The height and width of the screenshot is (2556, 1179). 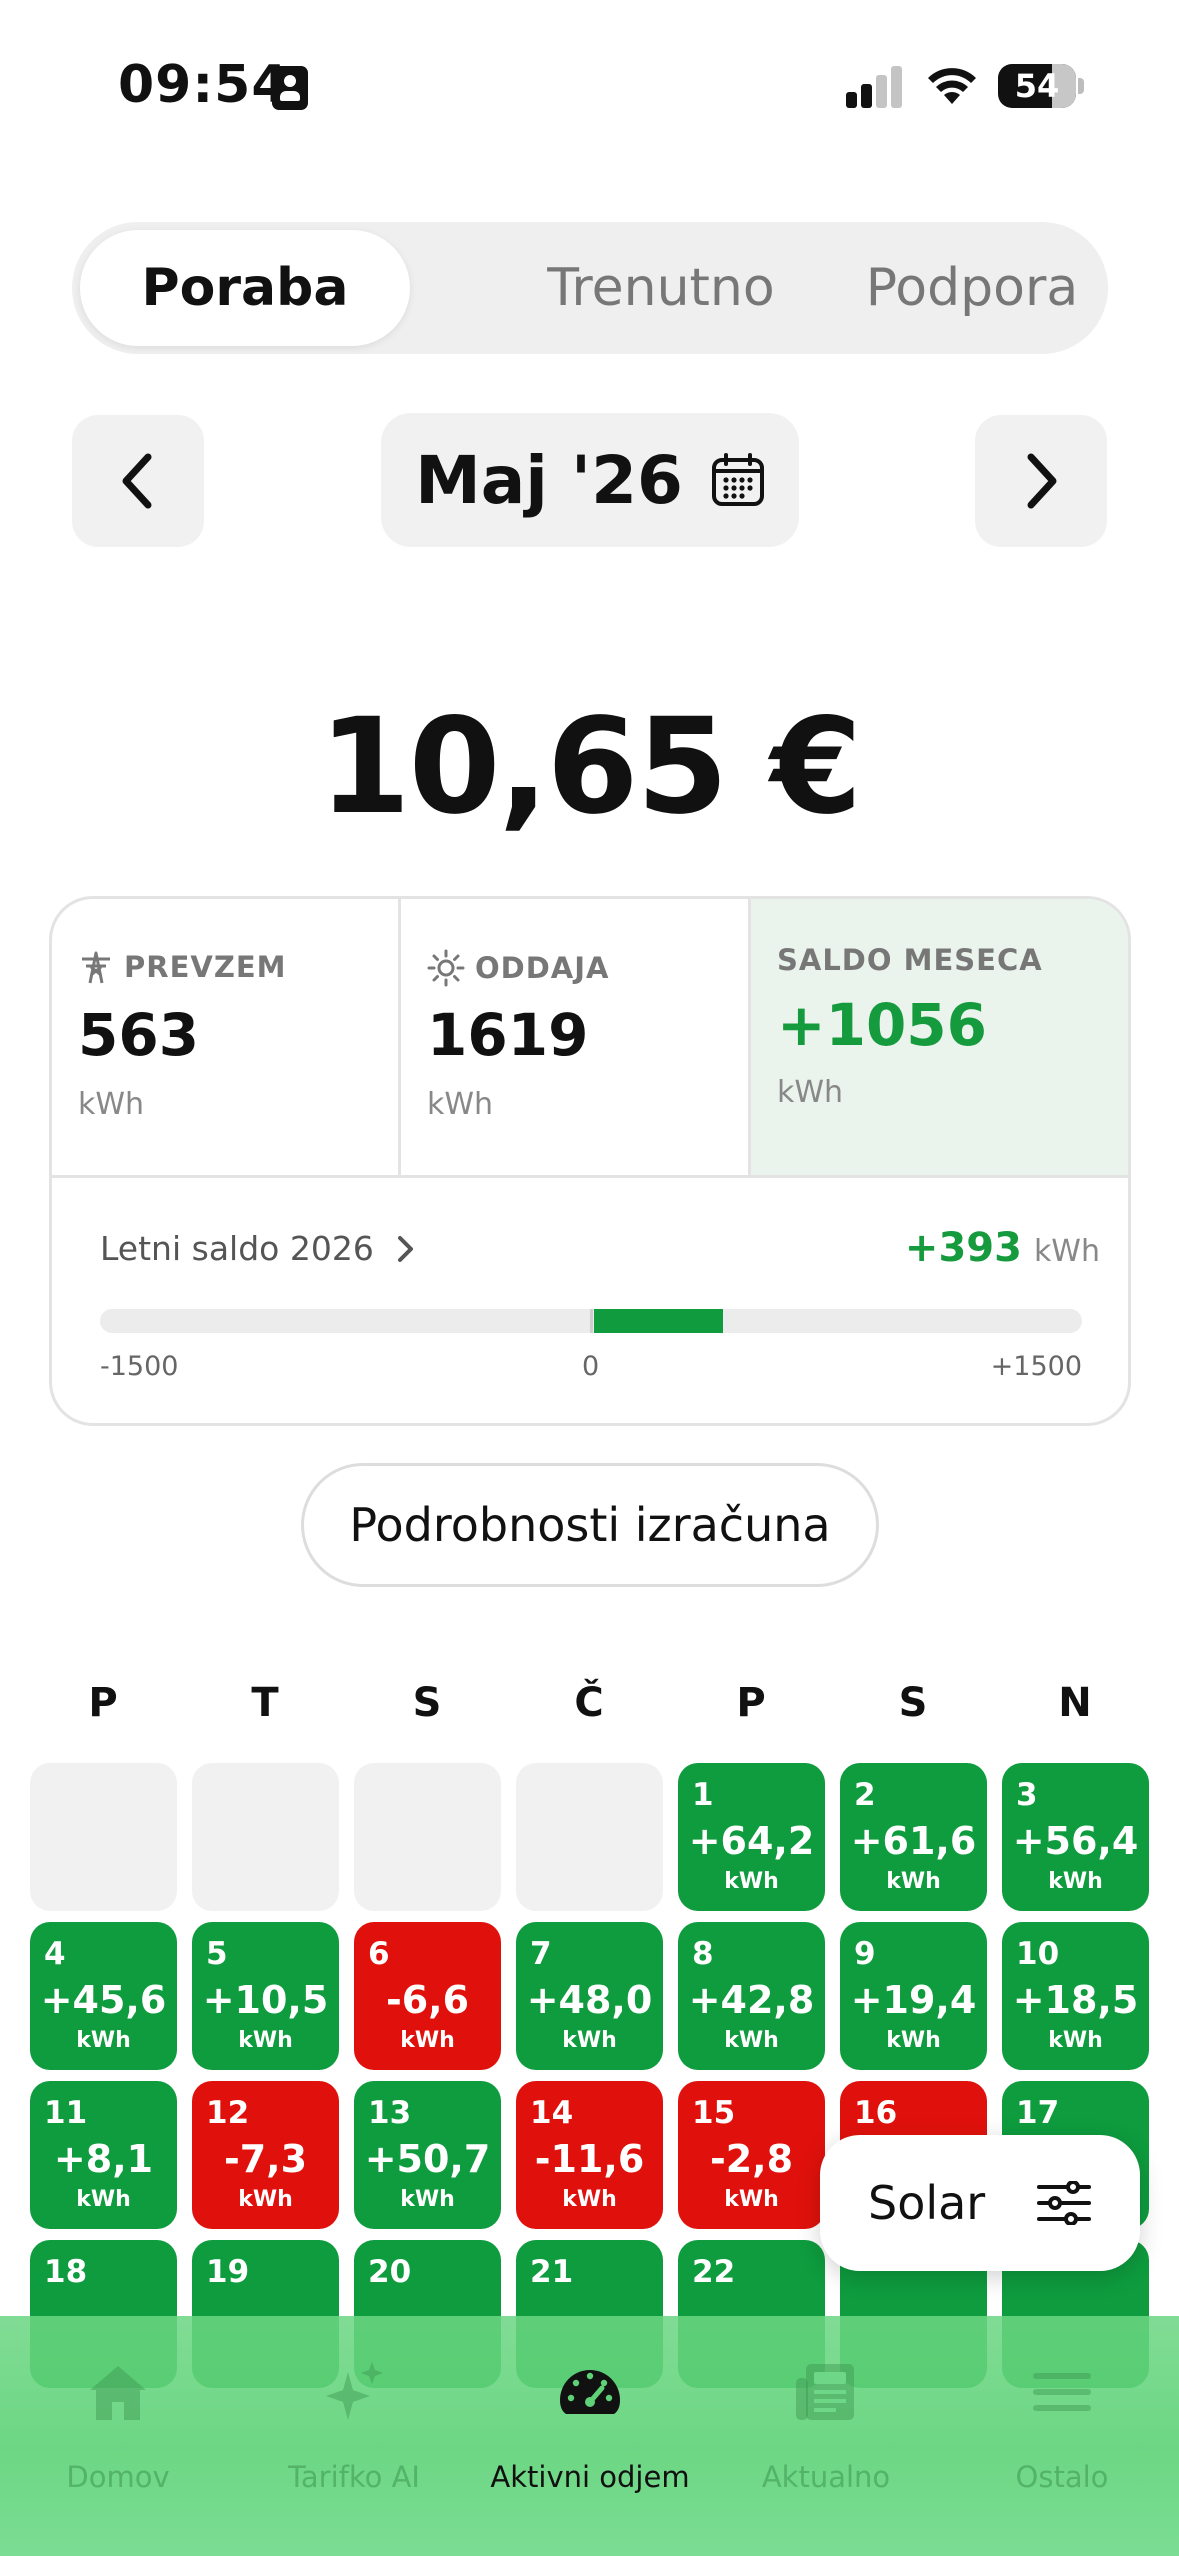 What do you see at coordinates (237, 1248) in the screenshot?
I see `yearly-balance-label: Letni saldo 2026` at bounding box center [237, 1248].